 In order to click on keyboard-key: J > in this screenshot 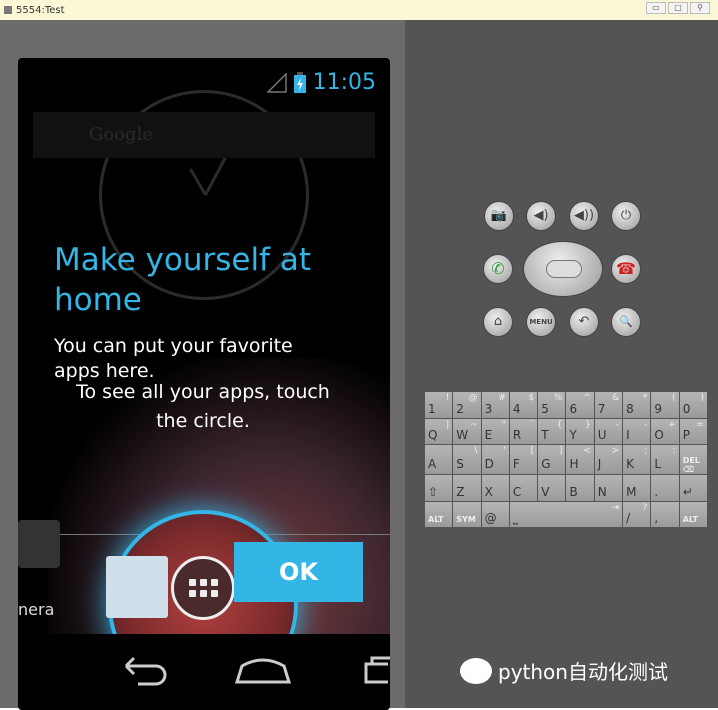, I will do `click(608, 459)`.